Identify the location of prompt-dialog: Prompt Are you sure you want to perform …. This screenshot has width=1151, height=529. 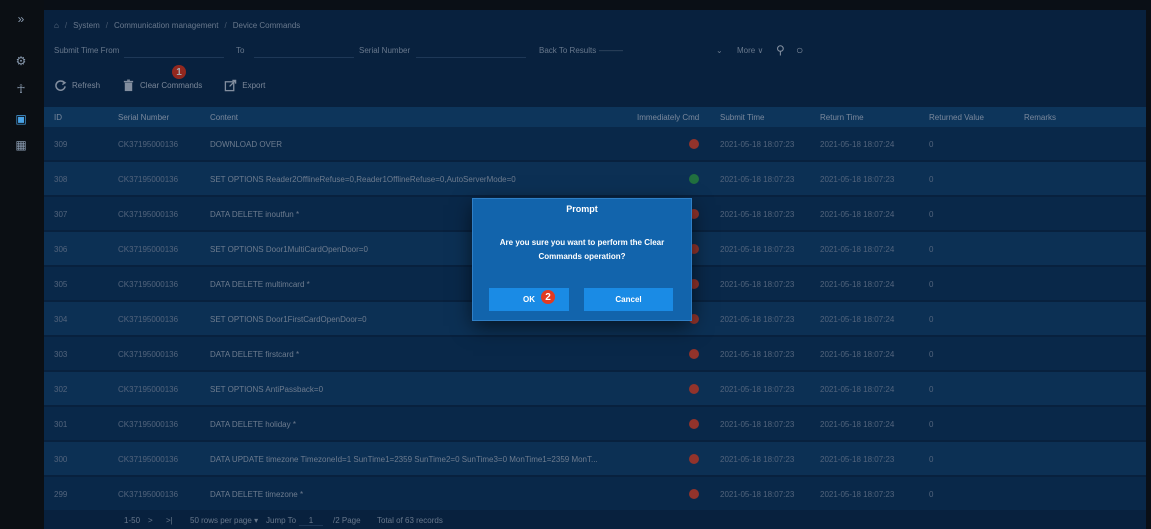
(582, 259).